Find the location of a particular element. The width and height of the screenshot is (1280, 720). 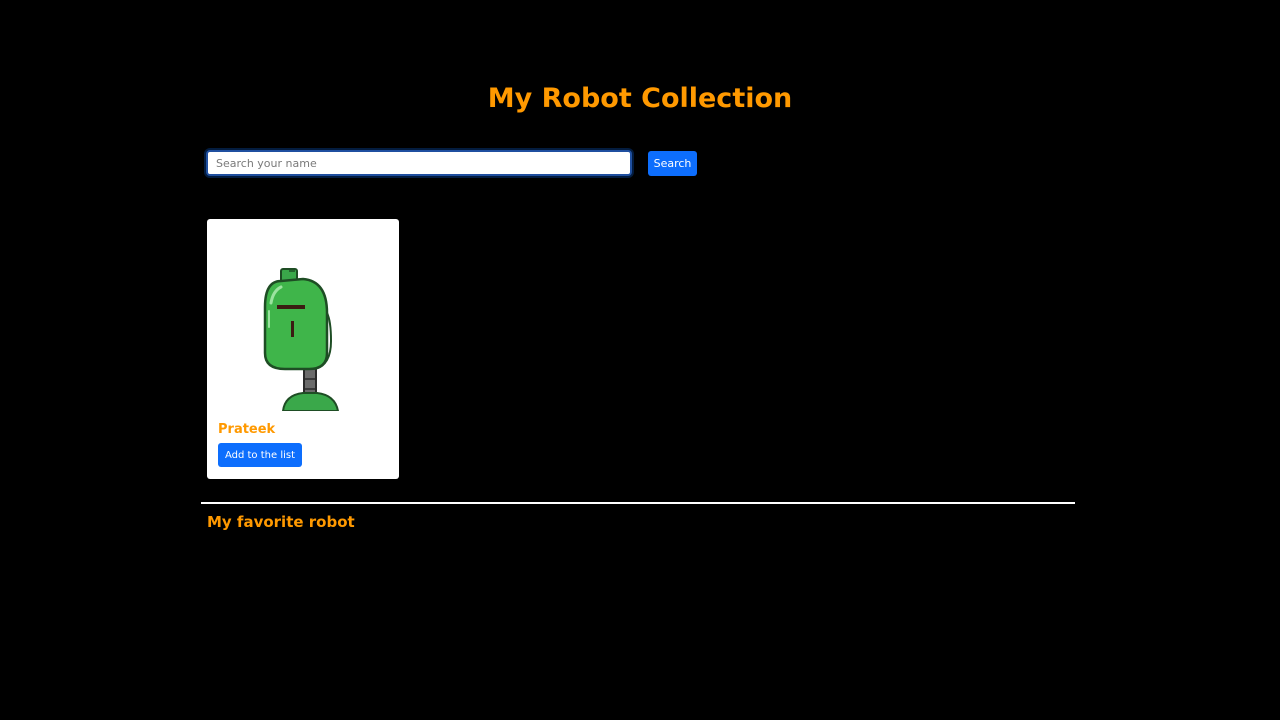

add-to-list-button: Add to the list is located at coordinates (260, 455).